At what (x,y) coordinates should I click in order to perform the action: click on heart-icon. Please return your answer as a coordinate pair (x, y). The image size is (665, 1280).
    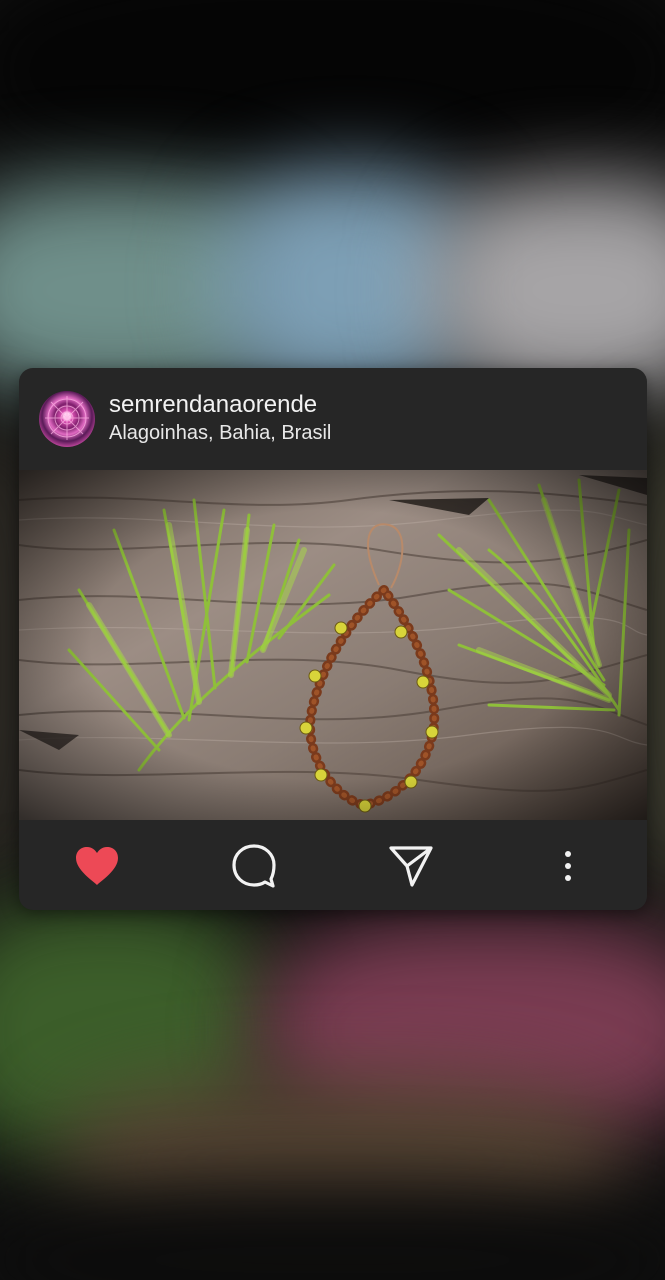
    Looking at the image, I should click on (97, 866).